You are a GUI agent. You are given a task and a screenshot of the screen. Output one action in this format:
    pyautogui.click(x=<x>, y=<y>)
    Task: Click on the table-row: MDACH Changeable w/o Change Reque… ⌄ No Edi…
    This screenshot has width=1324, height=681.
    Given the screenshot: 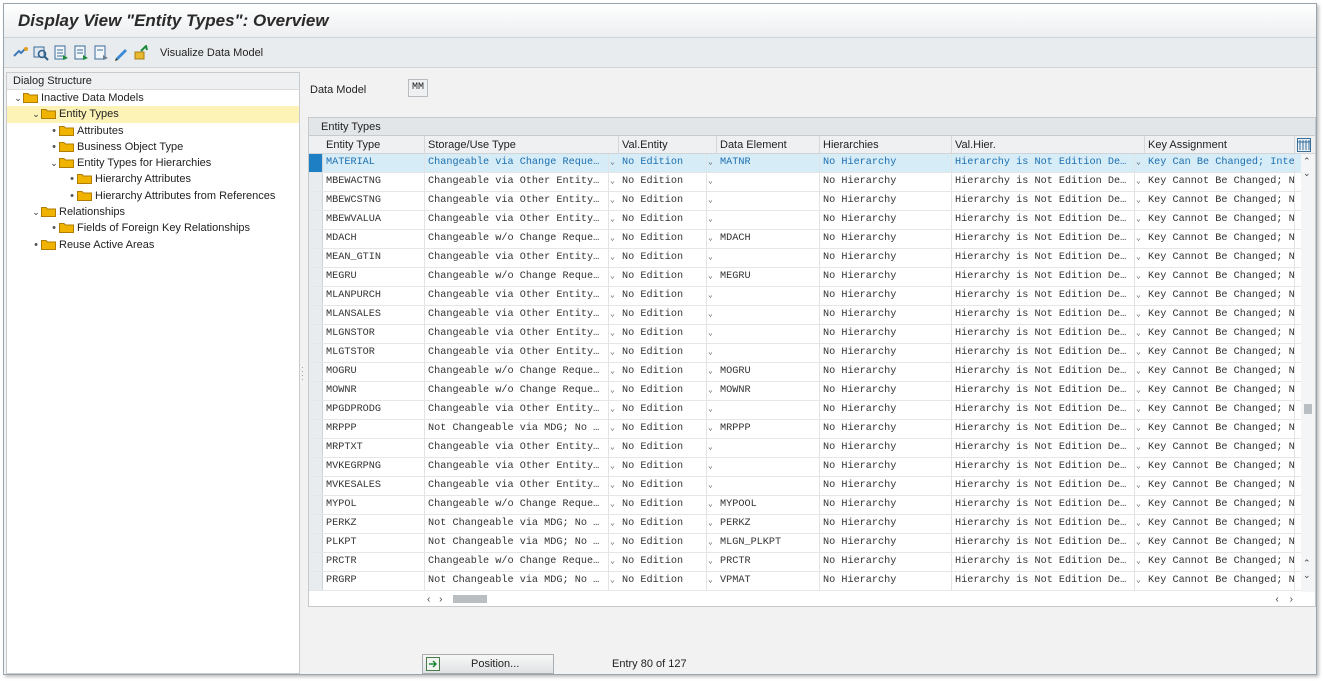 What is the action you would take?
    pyautogui.click(x=812, y=239)
    